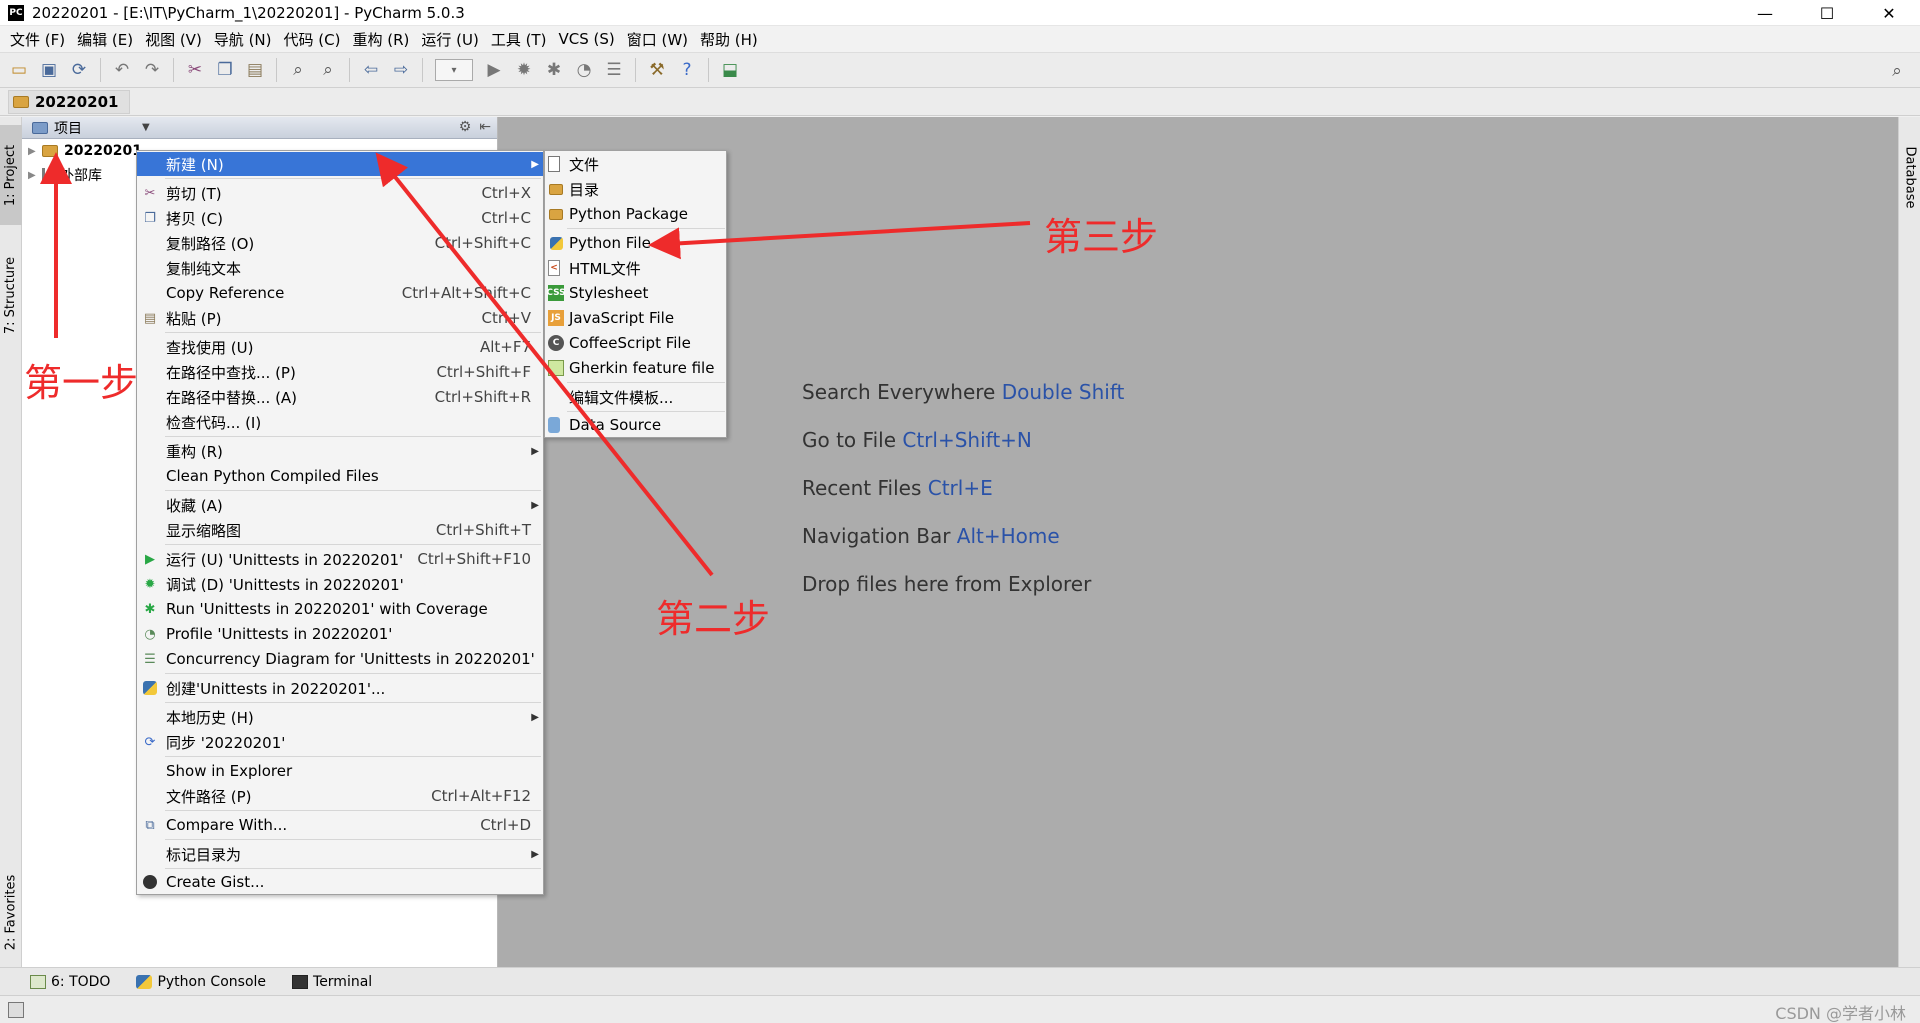  I want to click on menu-item-clean-compiled: Clean Python Compiled Files, so click(340, 476).